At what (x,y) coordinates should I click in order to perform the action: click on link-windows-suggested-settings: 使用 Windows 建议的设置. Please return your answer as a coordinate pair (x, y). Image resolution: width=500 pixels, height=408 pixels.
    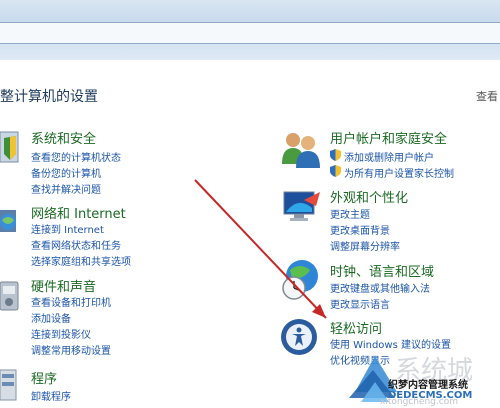
    Looking at the image, I should click on (390, 343).